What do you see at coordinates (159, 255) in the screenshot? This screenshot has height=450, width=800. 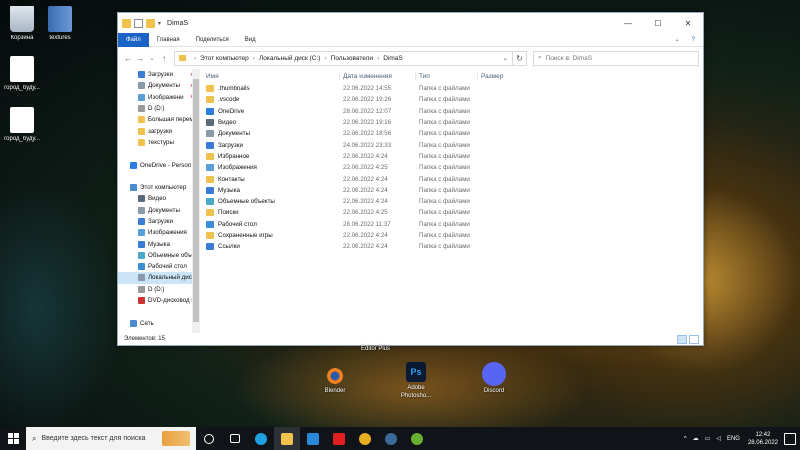 I see `nav-item: Объемные объе` at bounding box center [159, 255].